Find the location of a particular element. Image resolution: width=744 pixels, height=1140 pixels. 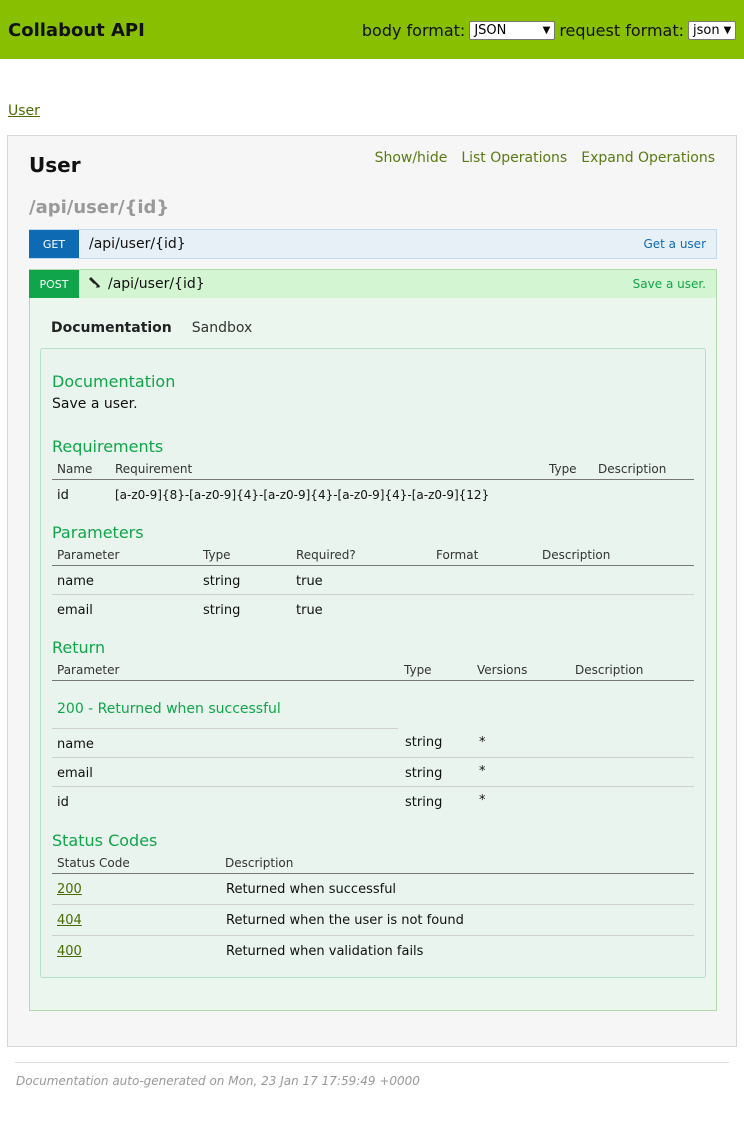

documentation-text: Save a user. is located at coordinates (95, 404).